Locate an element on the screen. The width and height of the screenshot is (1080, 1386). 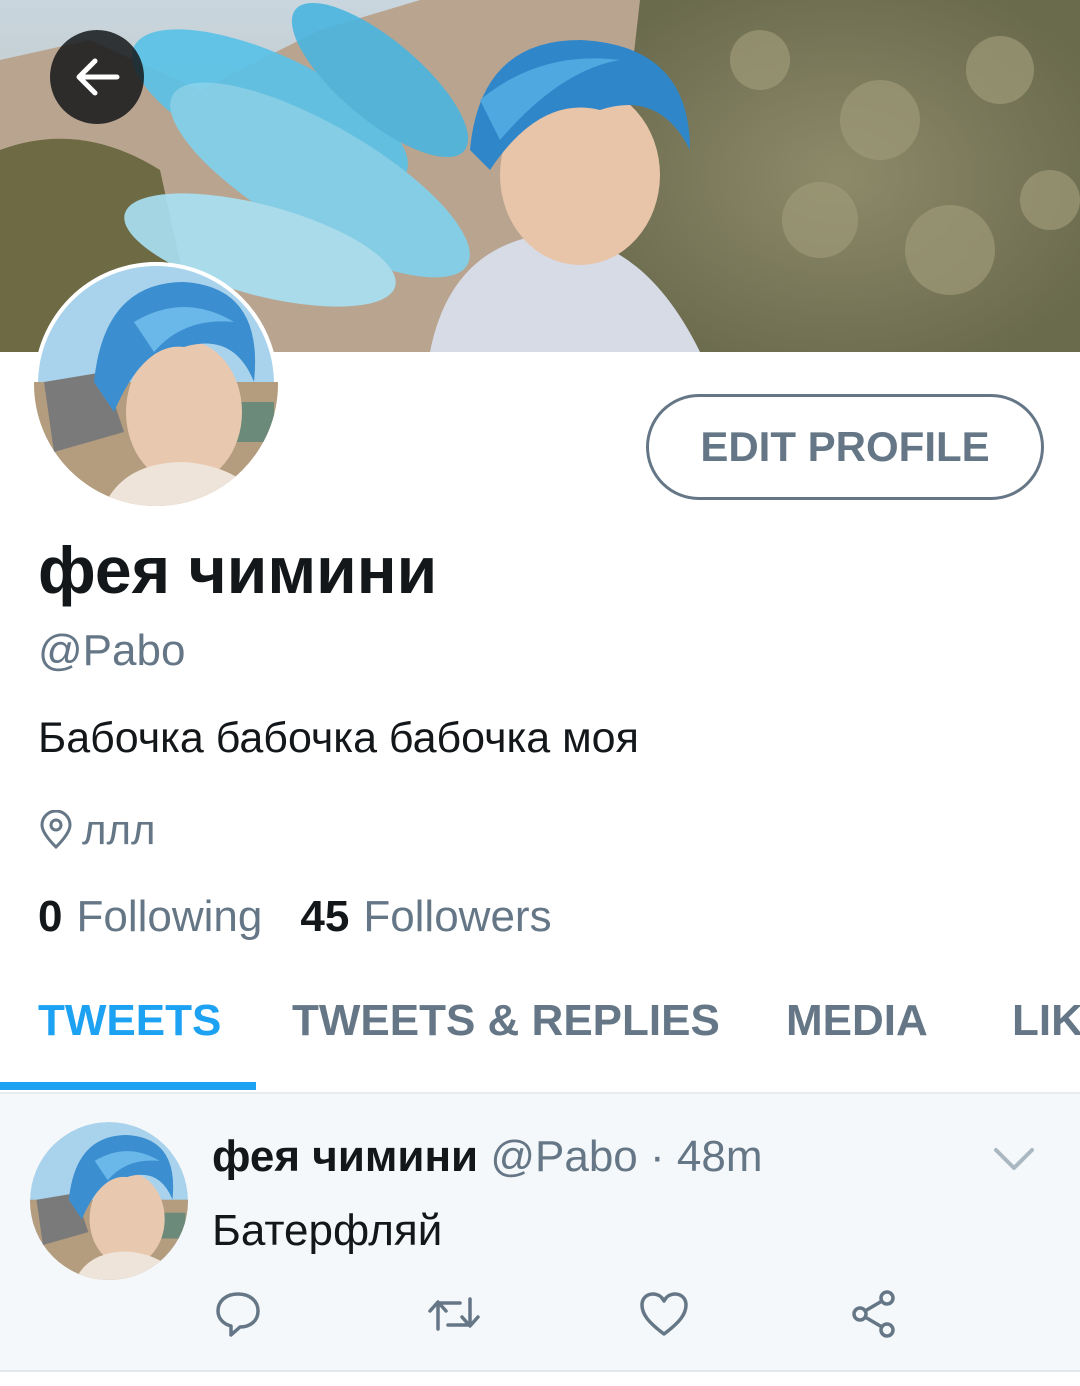
tweet-author-name: фея чимини is located at coordinates (345, 1156).